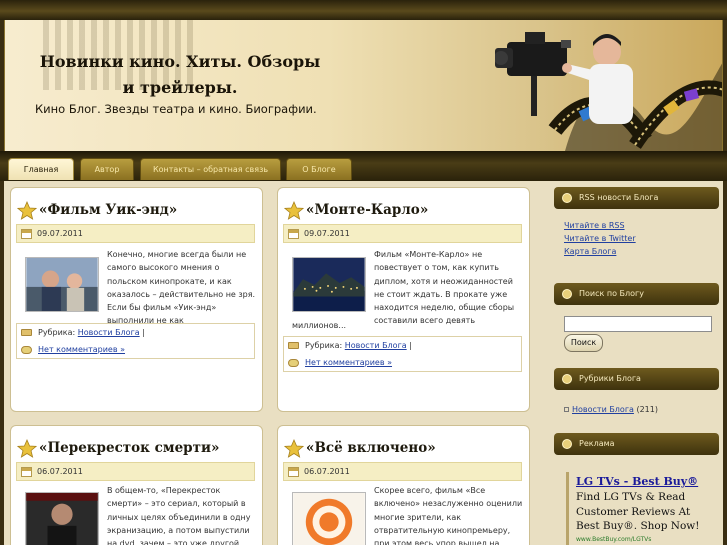 This screenshot has height=545, width=727. Describe the element at coordinates (567, 294) in the screenshot. I see `search-icon` at that location.